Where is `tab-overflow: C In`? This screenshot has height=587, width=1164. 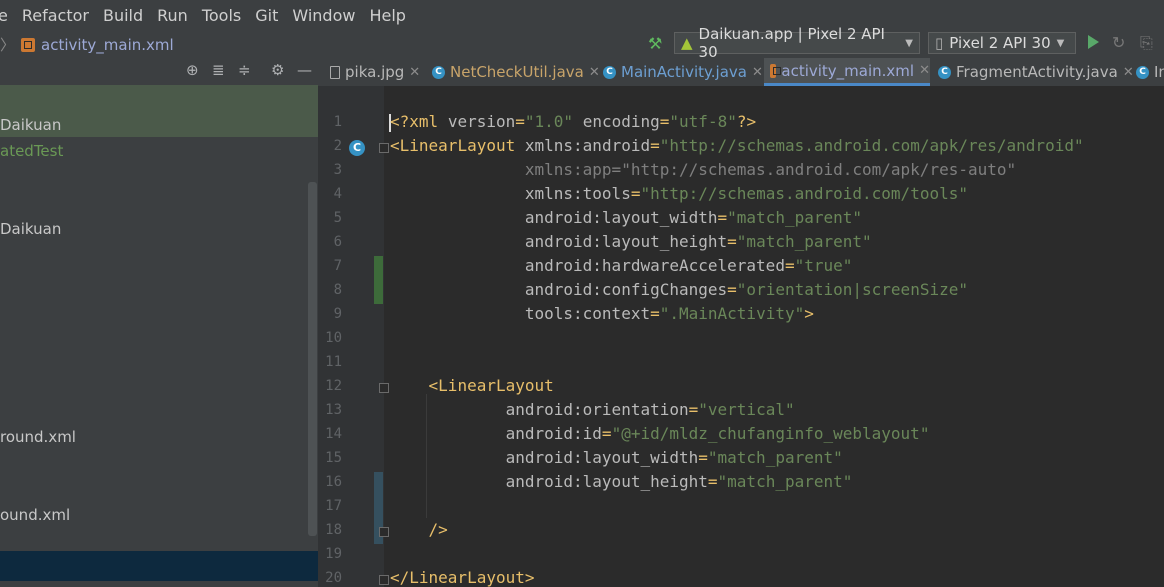 tab-overflow: C In is located at coordinates (1150, 72).